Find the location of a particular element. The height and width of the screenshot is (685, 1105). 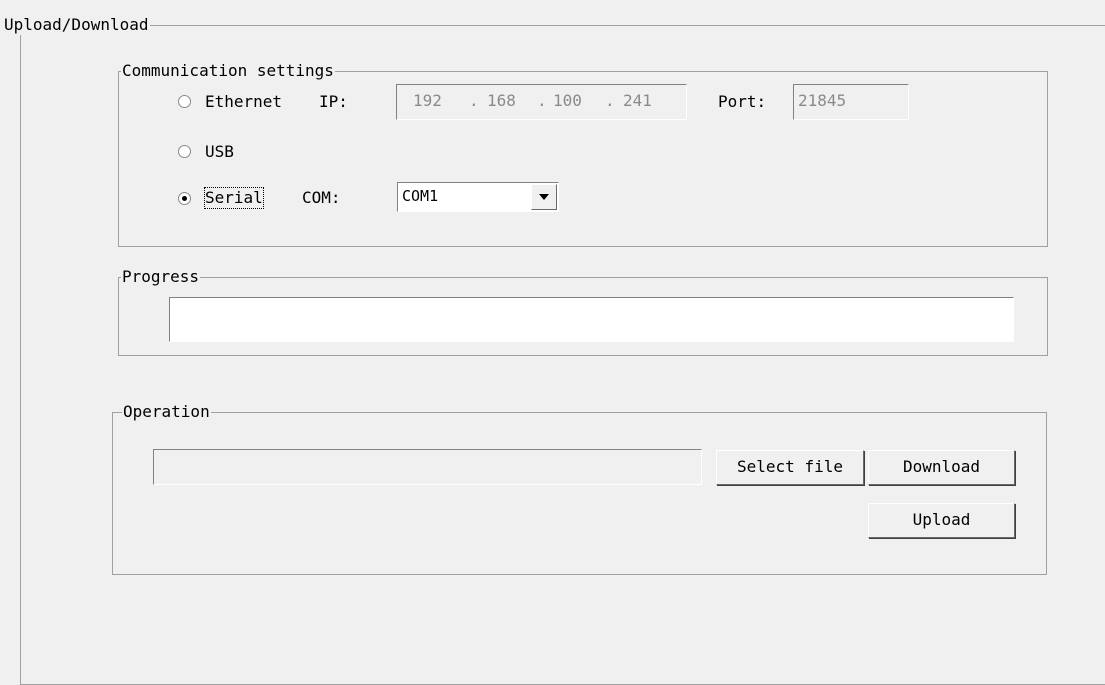

dropdown-triangle is located at coordinates (544, 197).